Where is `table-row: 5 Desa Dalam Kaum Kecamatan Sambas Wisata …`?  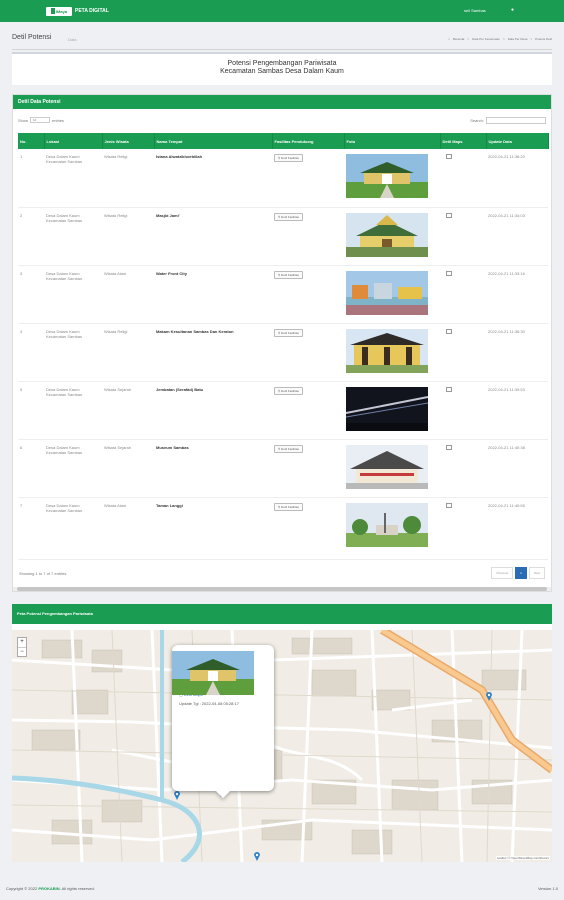
table-row: 5 Desa Dalam Kaum Kecamatan Sambas Wisata … is located at coordinates (283, 410).